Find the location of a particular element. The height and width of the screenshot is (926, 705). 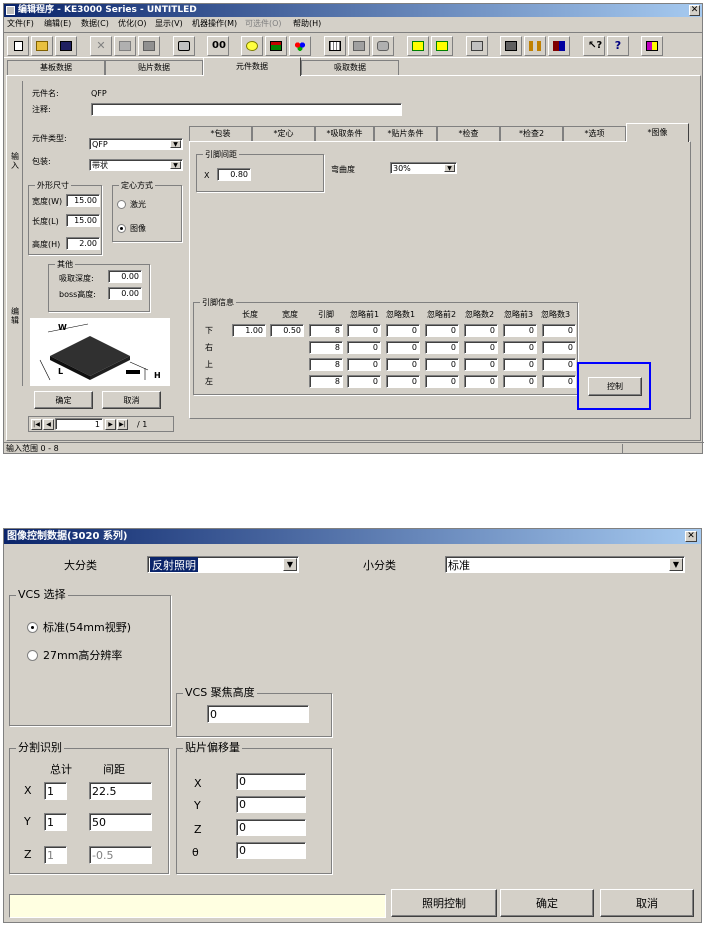

grid-button is located at coordinates (335, 46).